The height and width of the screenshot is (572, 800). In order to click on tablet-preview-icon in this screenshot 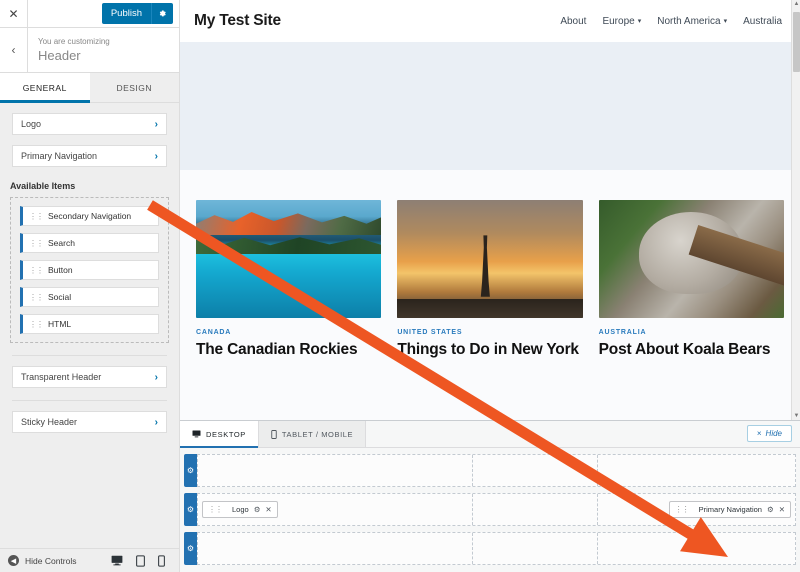, I will do `click(140, 560)`.